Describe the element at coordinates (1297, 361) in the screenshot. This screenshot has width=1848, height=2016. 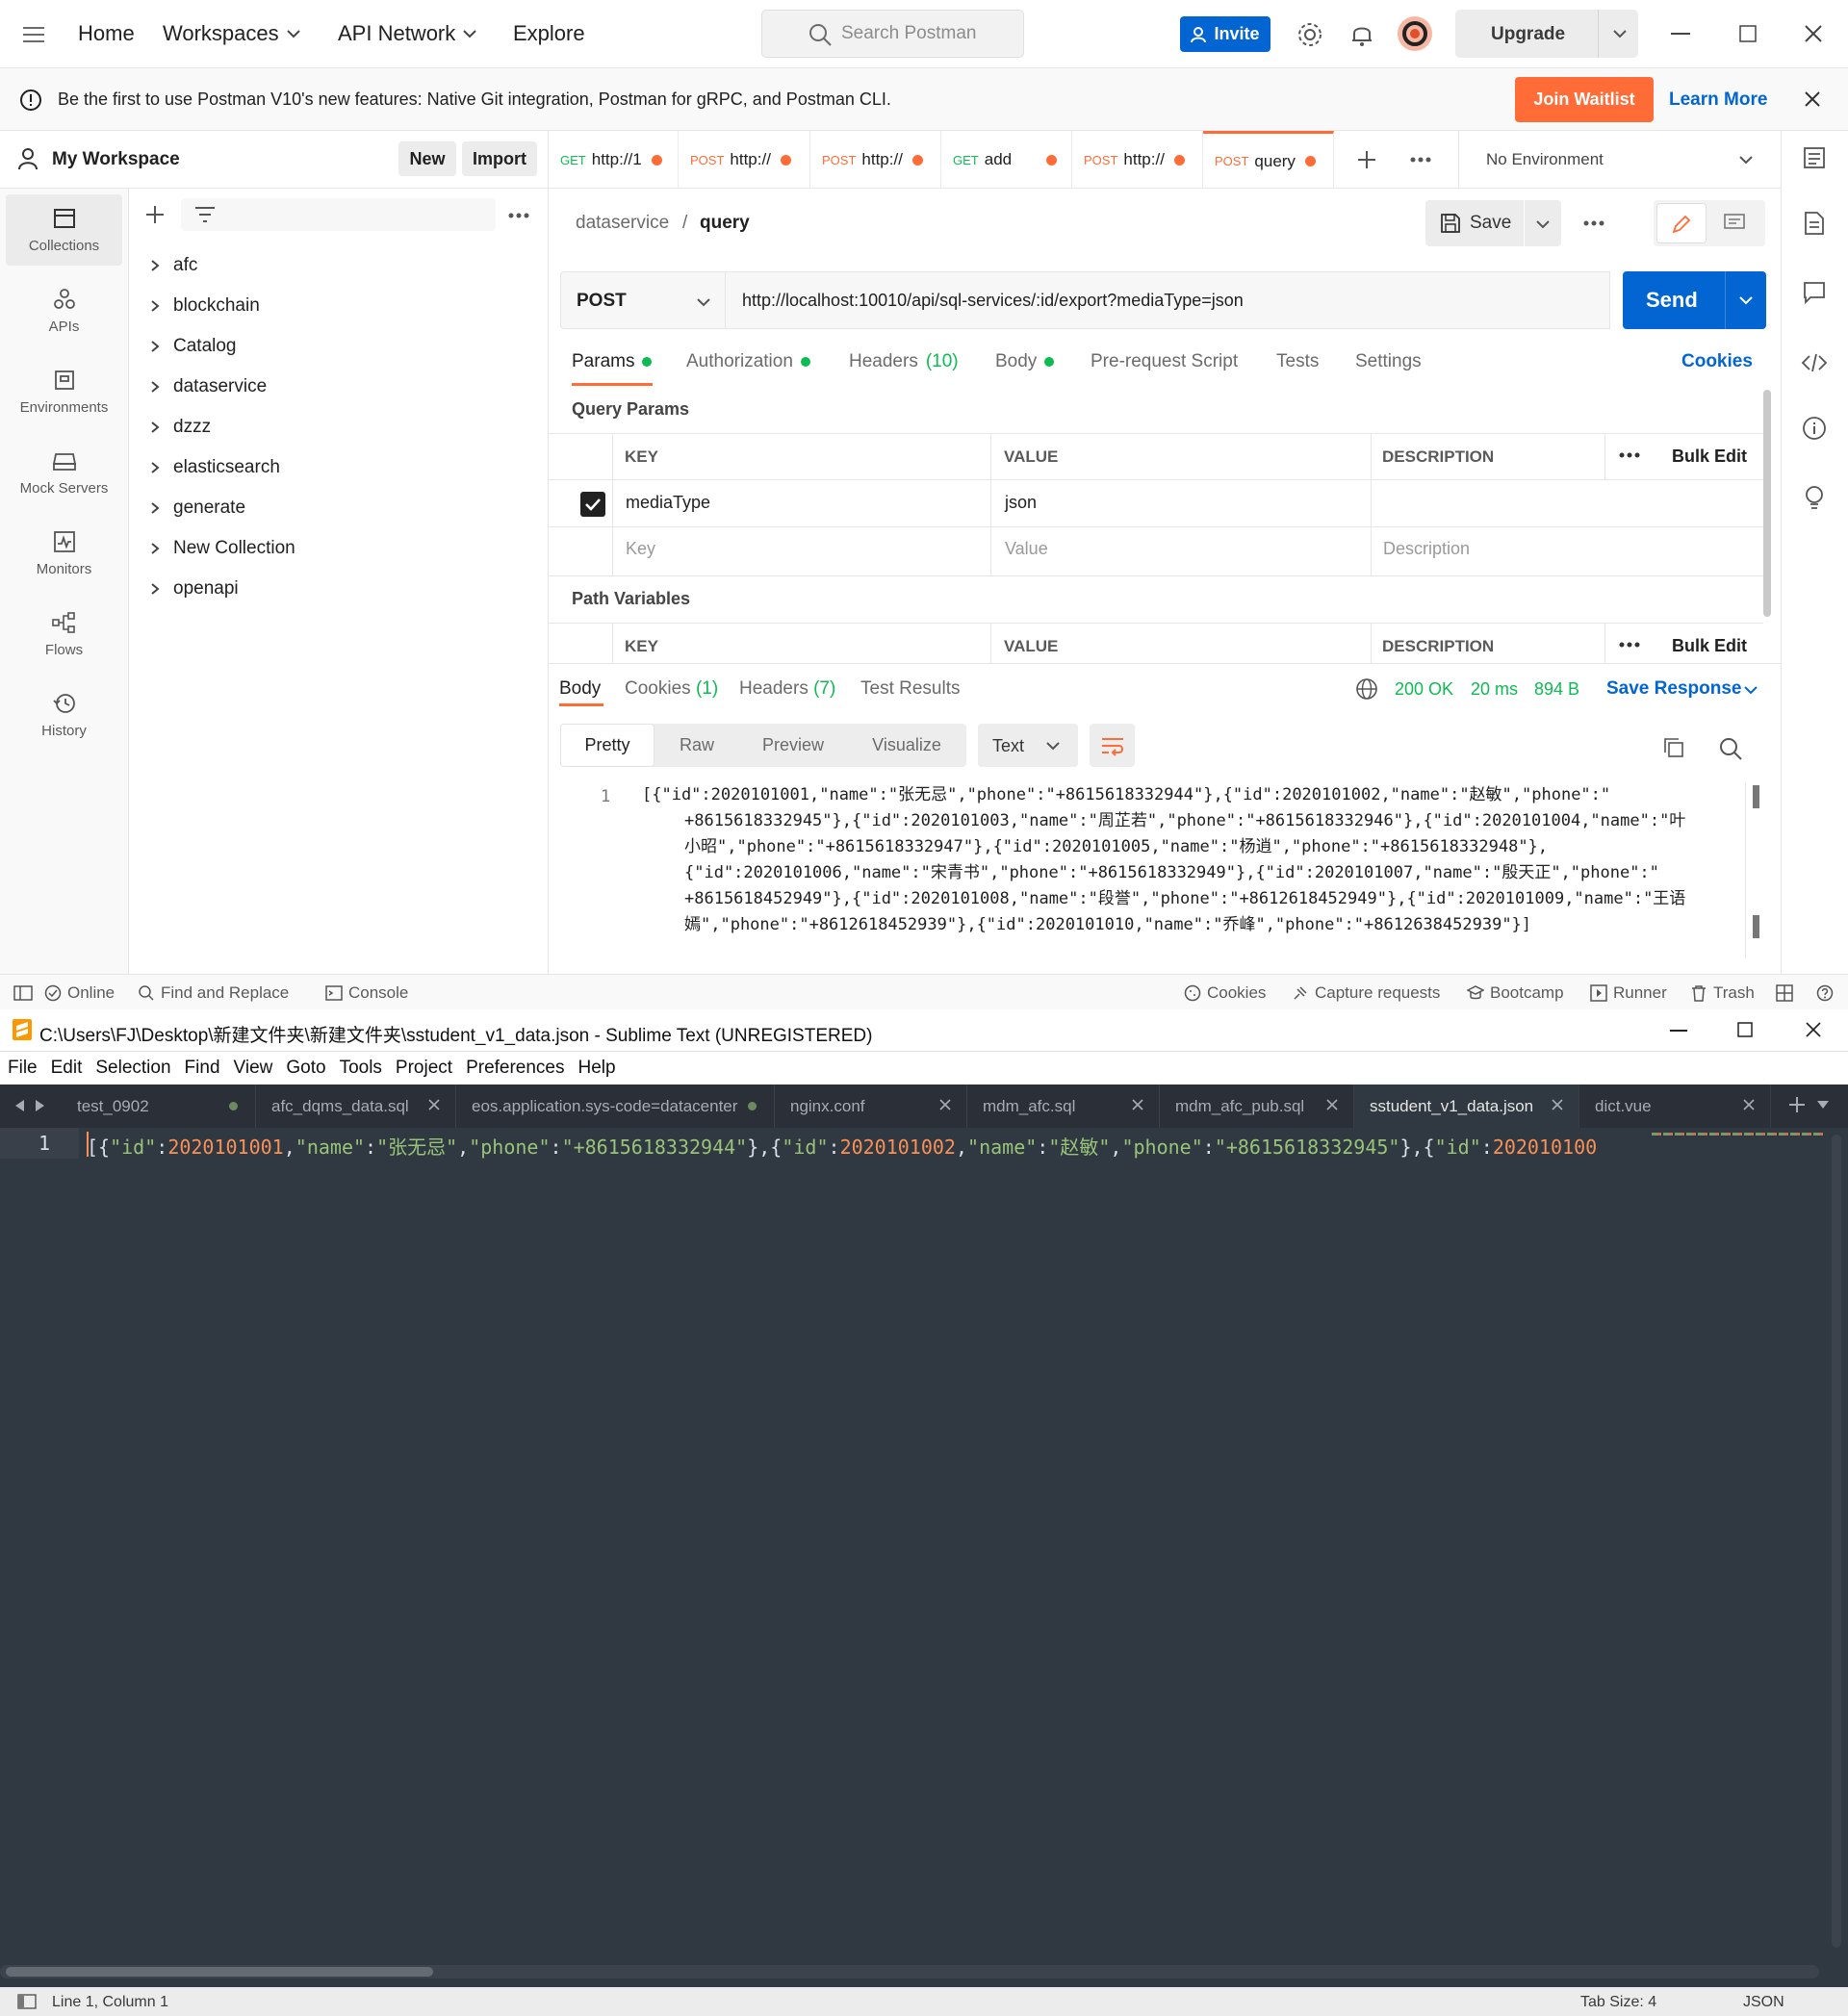
I see `tab-tests: Tests` at that location.